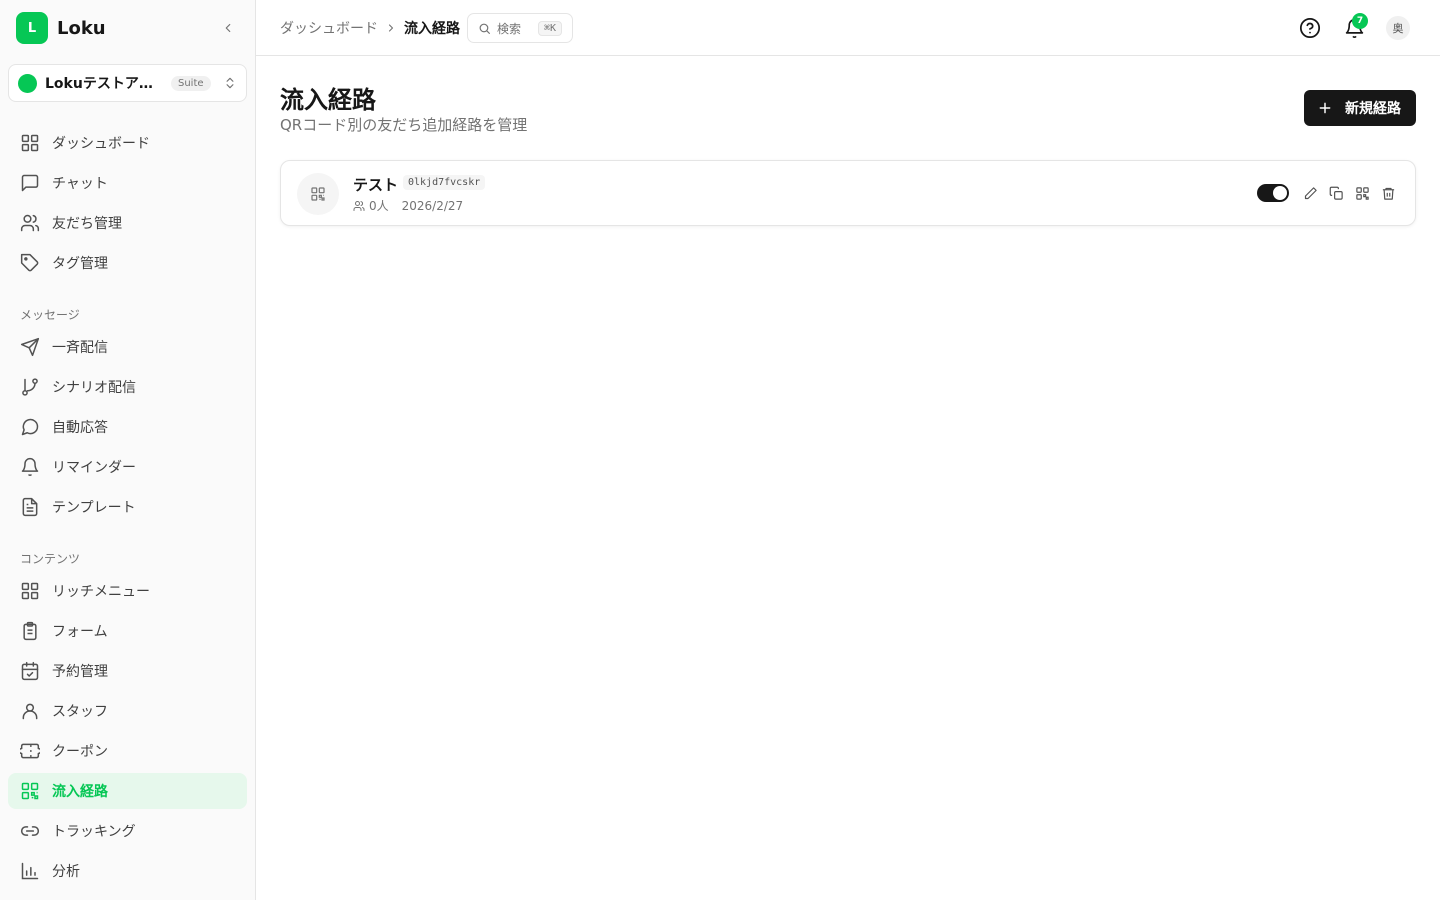 The height and width of the screenshot is (900, 1440). I want to click on send-icon, so click(30, 347).